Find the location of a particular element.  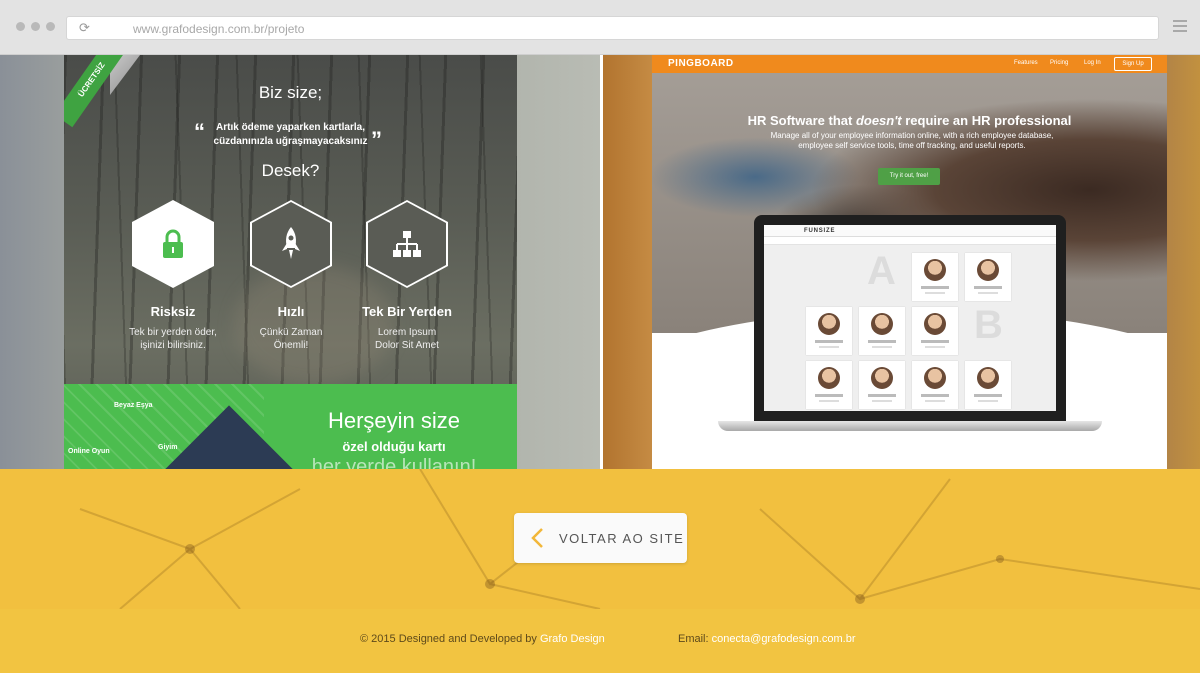

url-text: www.grafodesign.com.br/projeto is located at coordinates (218, 29).